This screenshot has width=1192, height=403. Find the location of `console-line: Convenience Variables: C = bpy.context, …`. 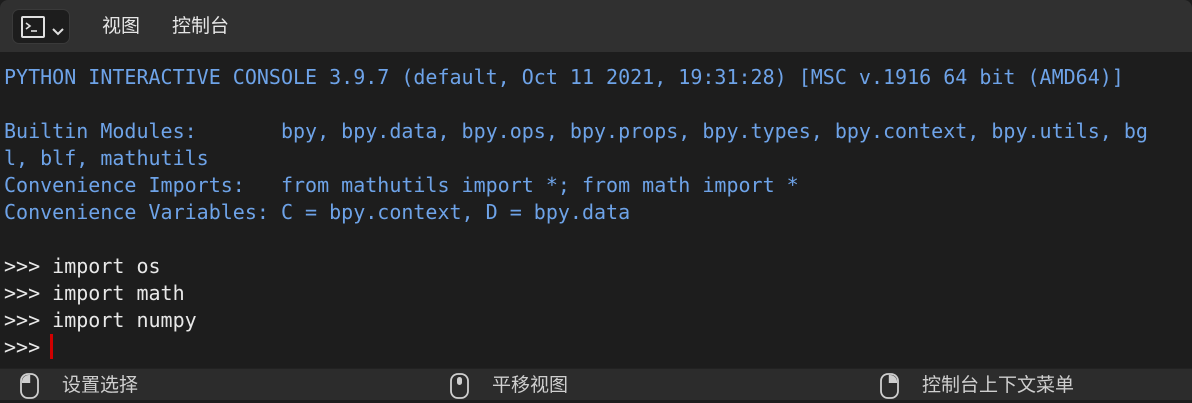

console-line: Convenience Variables: C = bpy.context, … is located at coordinates (317, 212).